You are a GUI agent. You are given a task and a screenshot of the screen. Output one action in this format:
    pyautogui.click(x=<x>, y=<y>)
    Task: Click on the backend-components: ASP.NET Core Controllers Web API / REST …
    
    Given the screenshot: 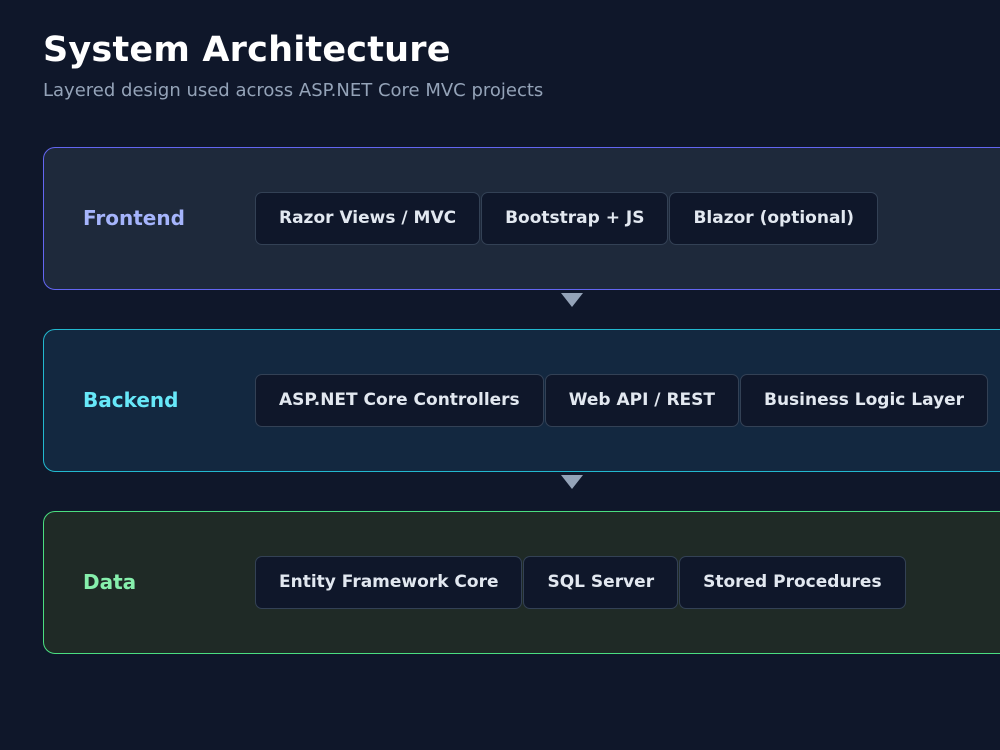 What is the action you would take?
    pyautogui.click(x=622, y=400)
    